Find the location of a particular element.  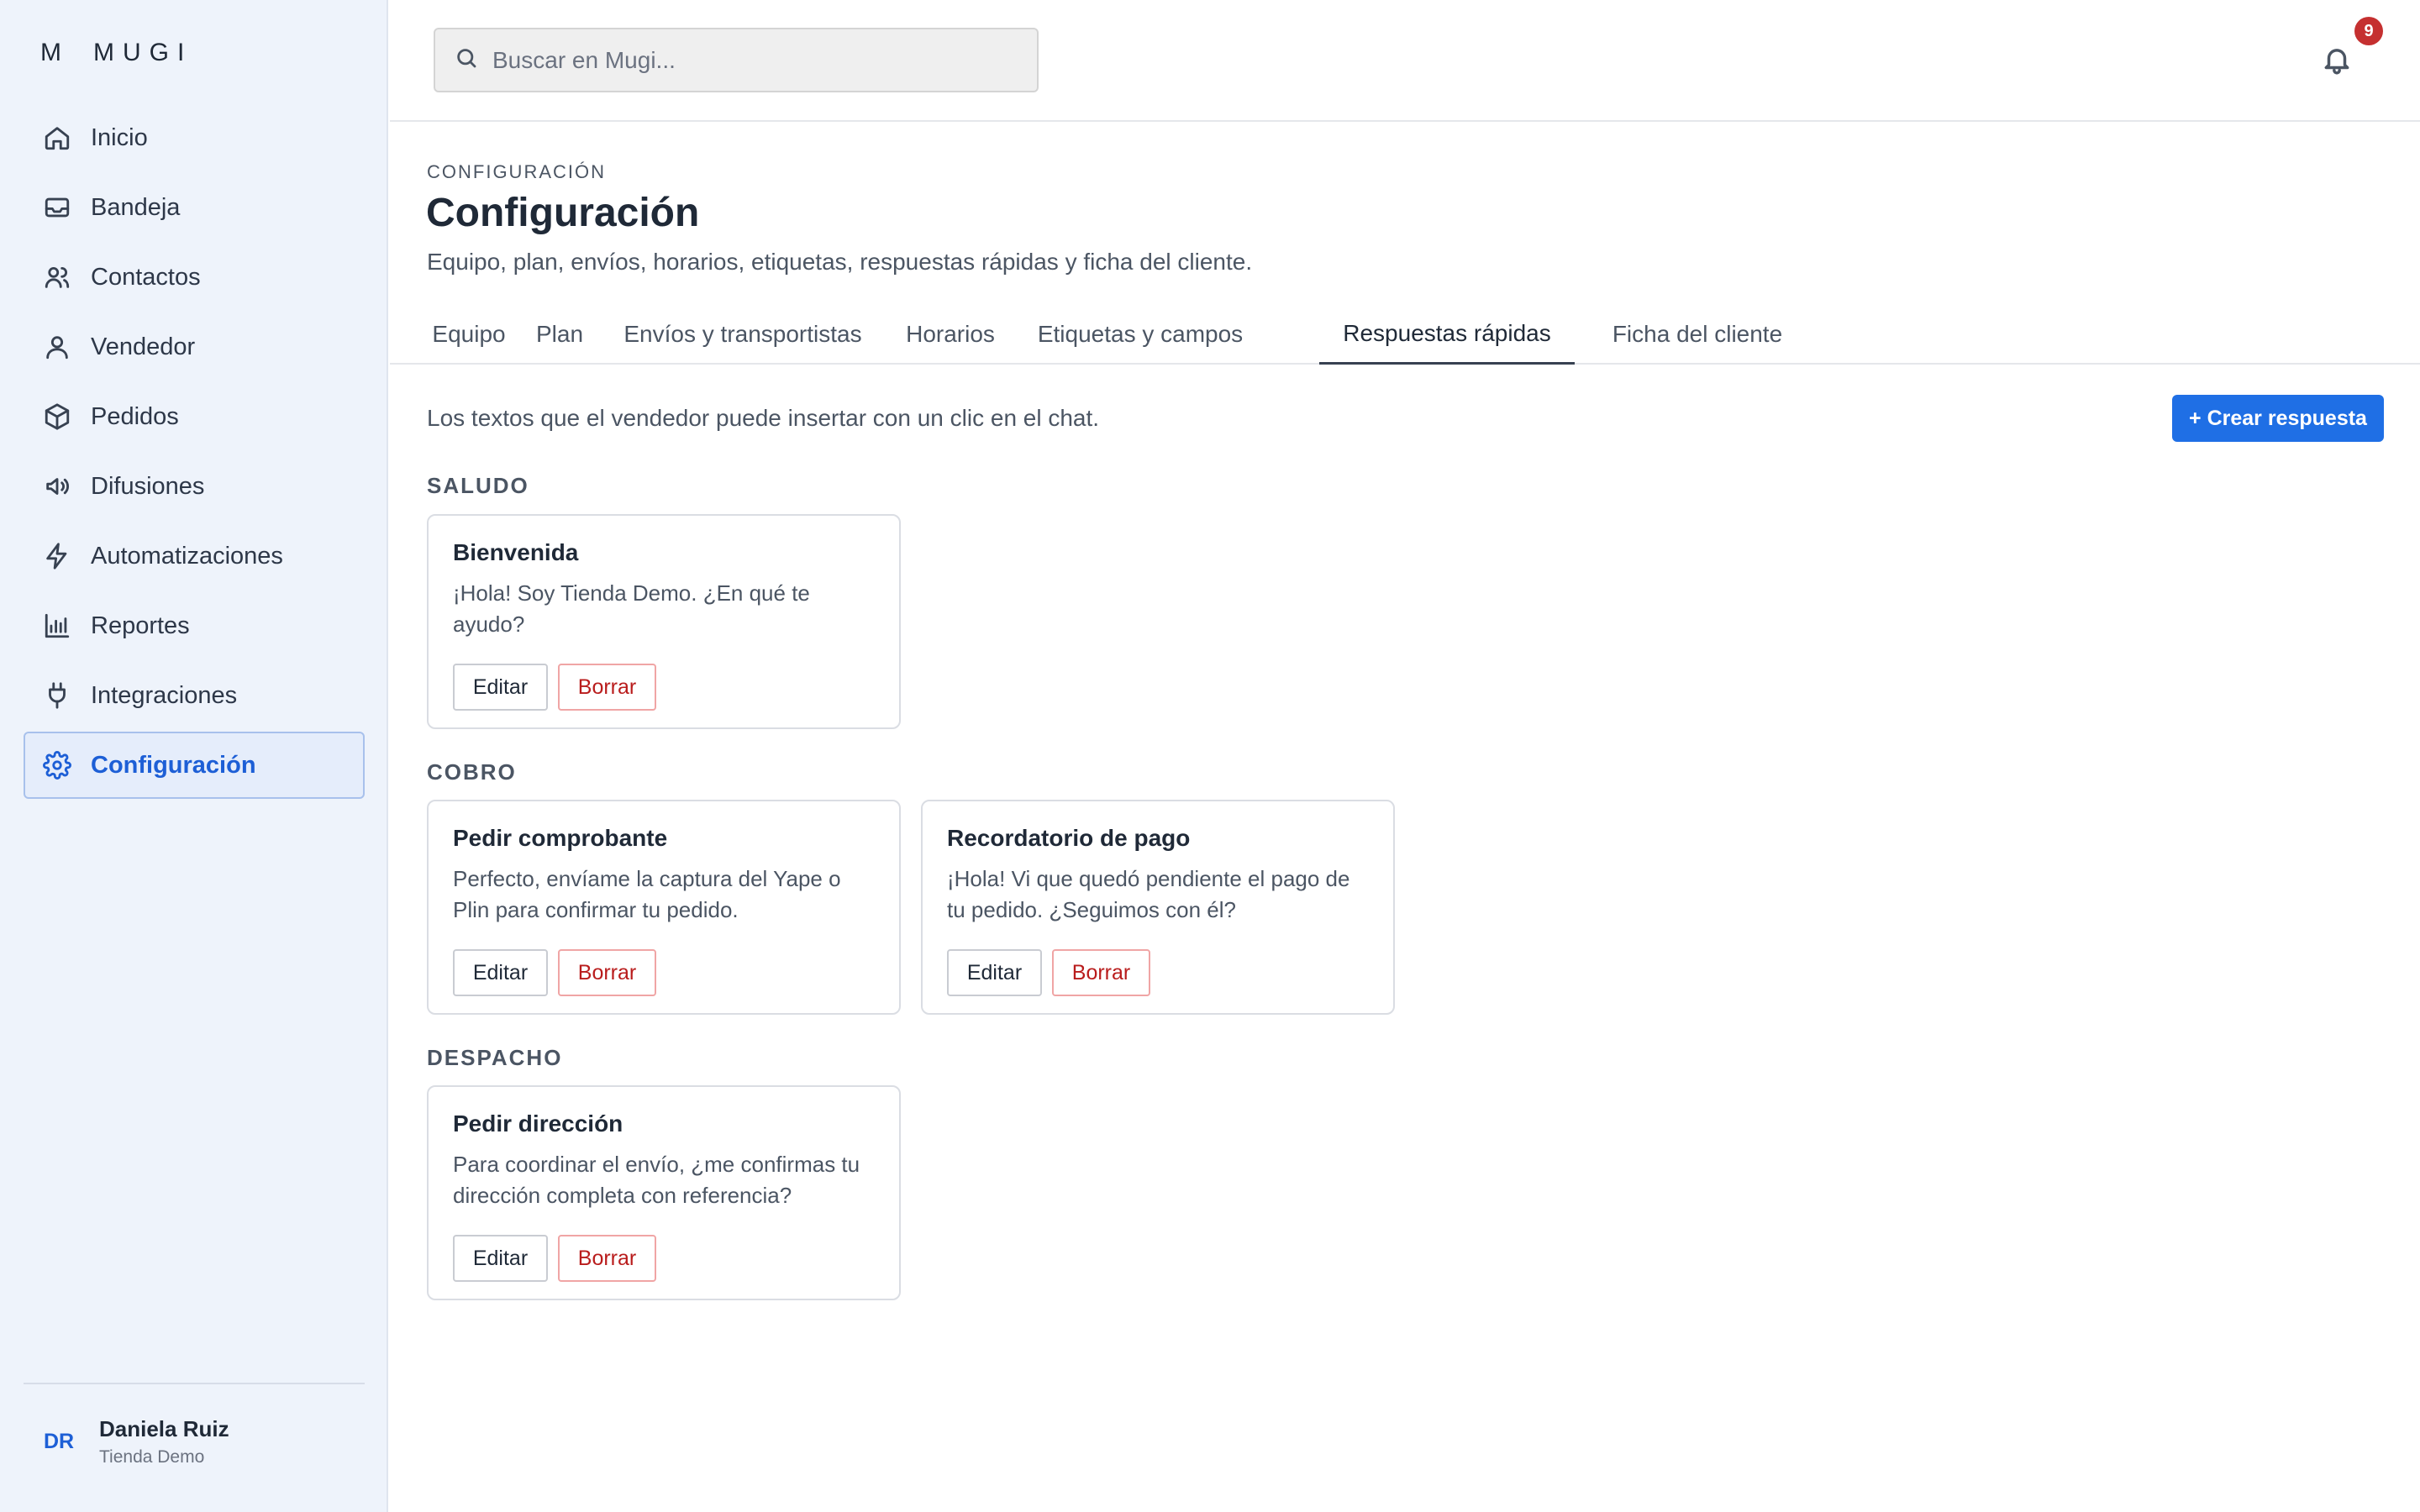

sidebar-item-label: Bandeja is located at coordinates (136, 207).